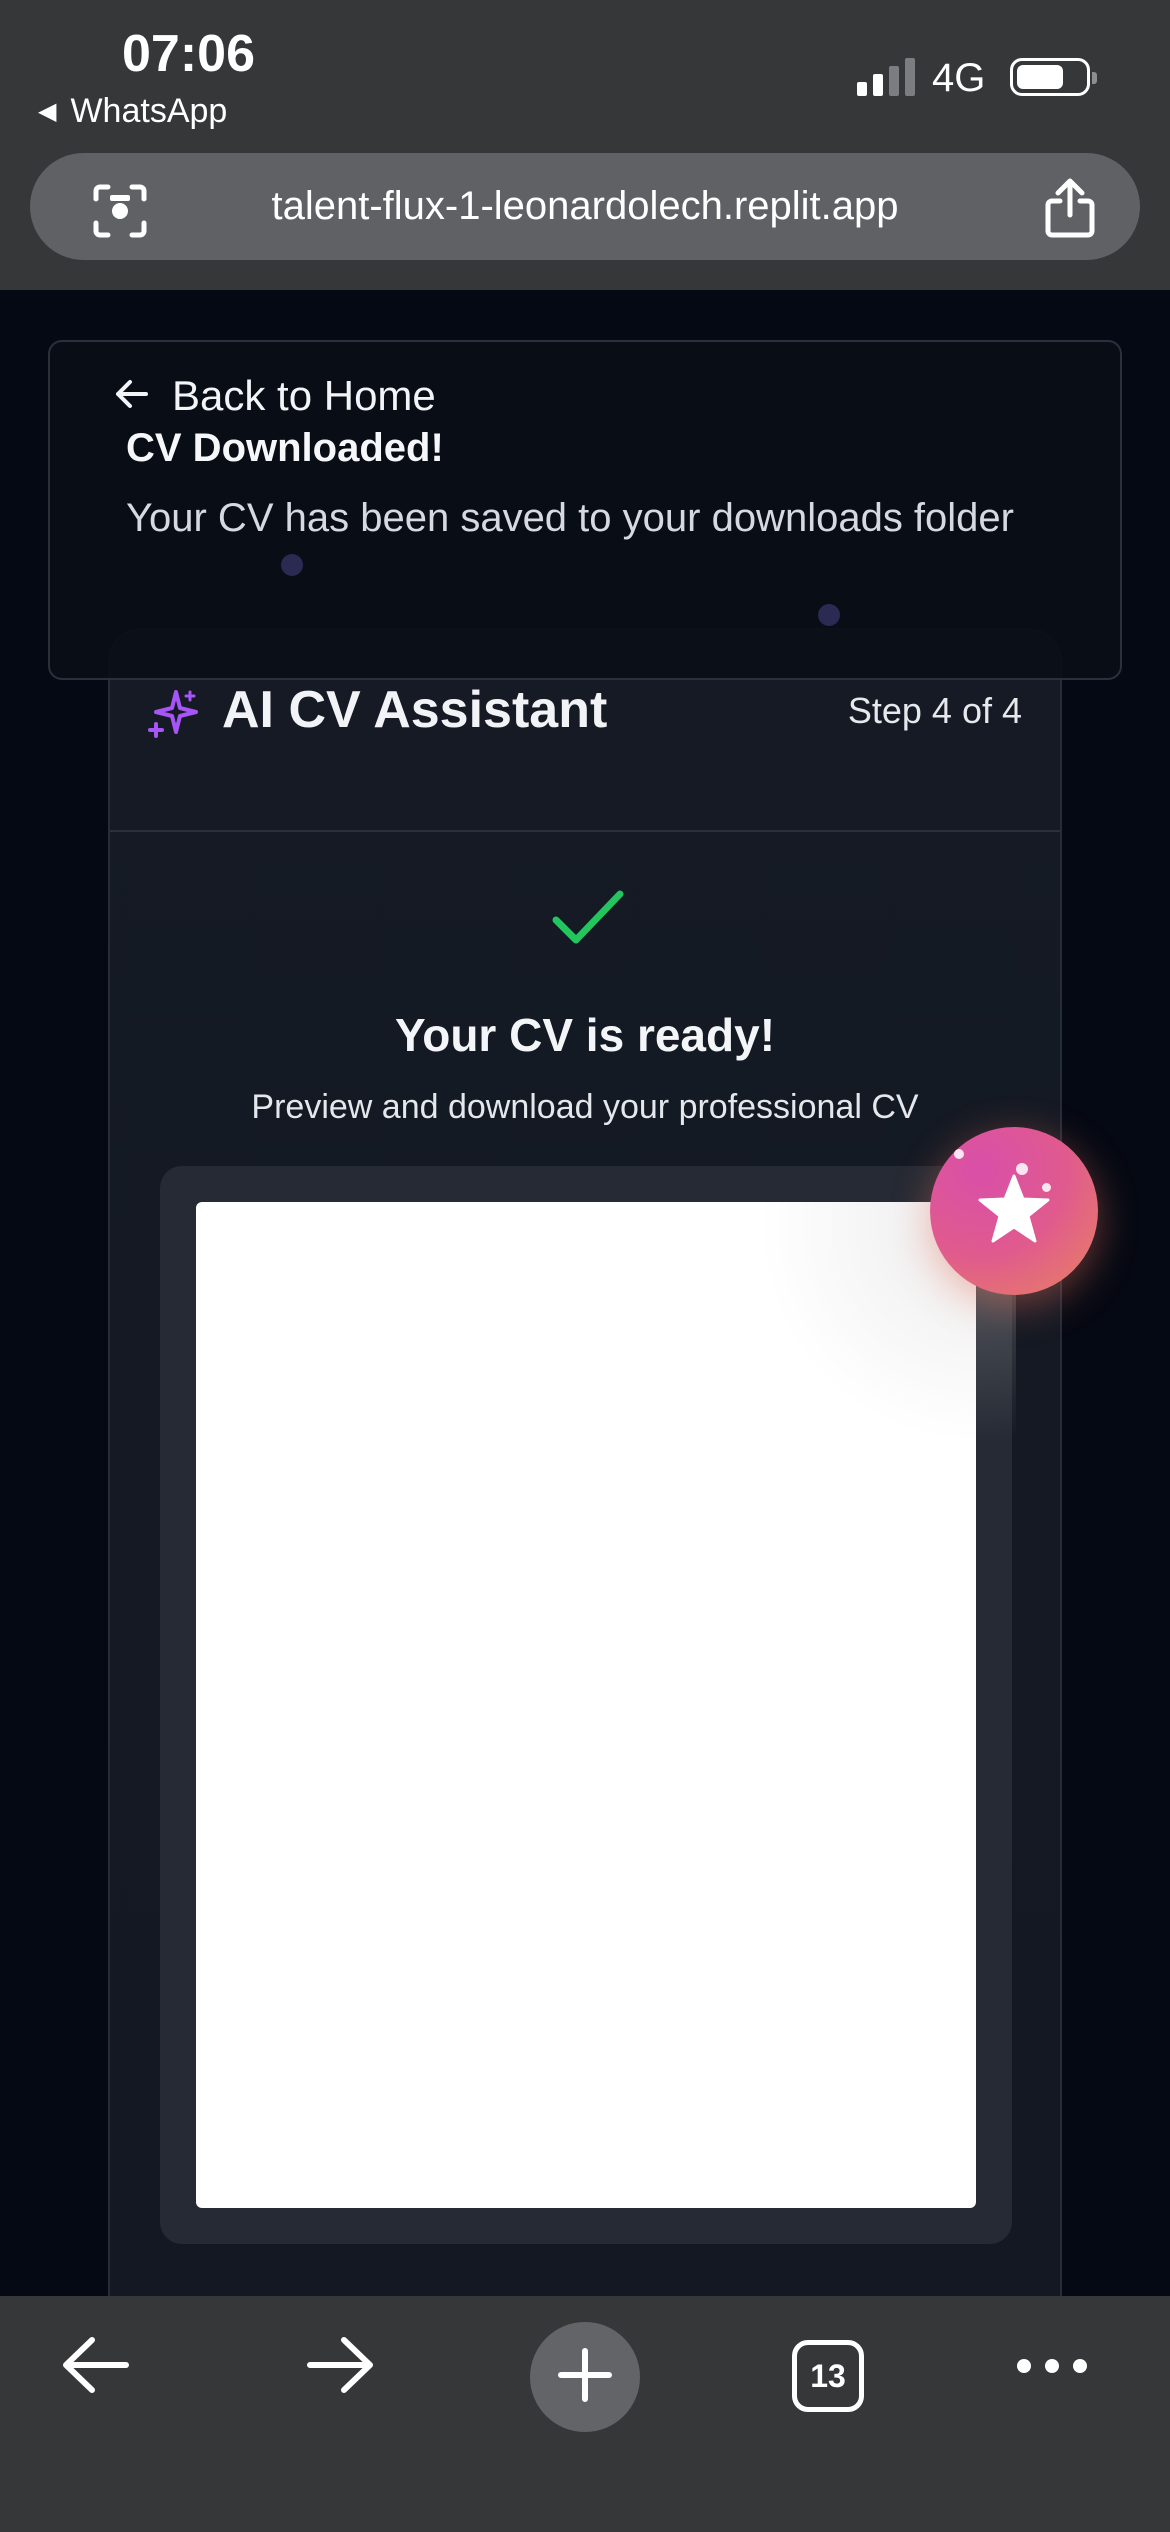 The height and width of the screenshot is (2532, 1170). I want to click on ai-assistant-fab, so click(1014, 1211).